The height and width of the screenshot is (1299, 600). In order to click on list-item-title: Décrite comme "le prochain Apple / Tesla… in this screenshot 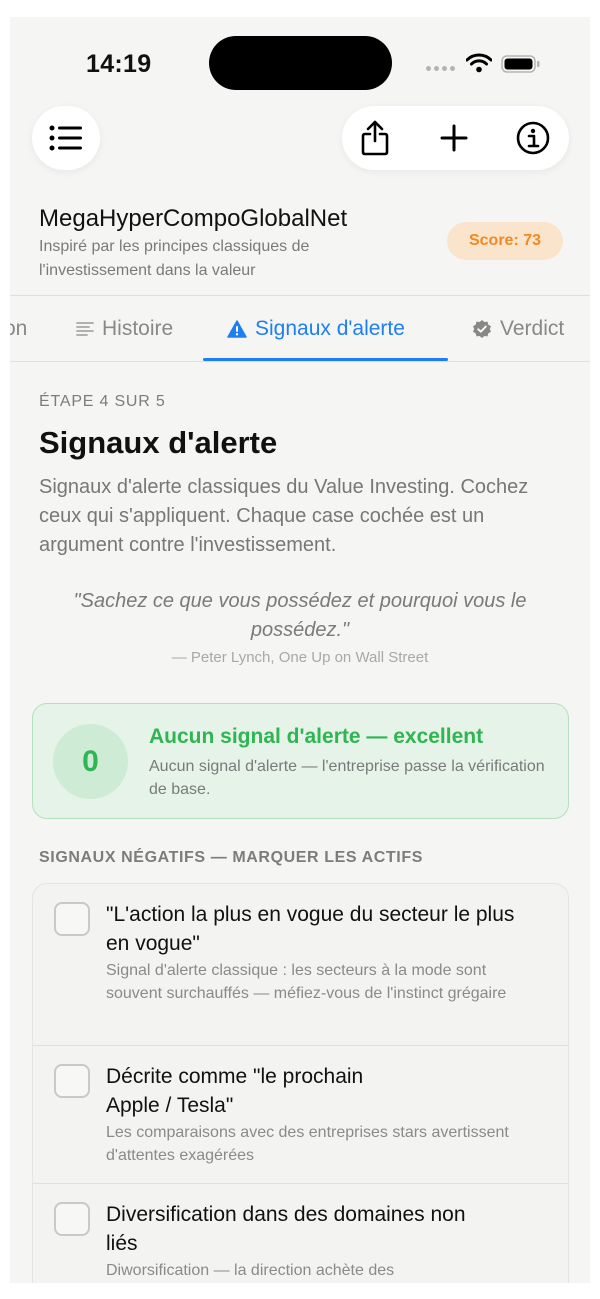, I will do `click(235, 1091)`.